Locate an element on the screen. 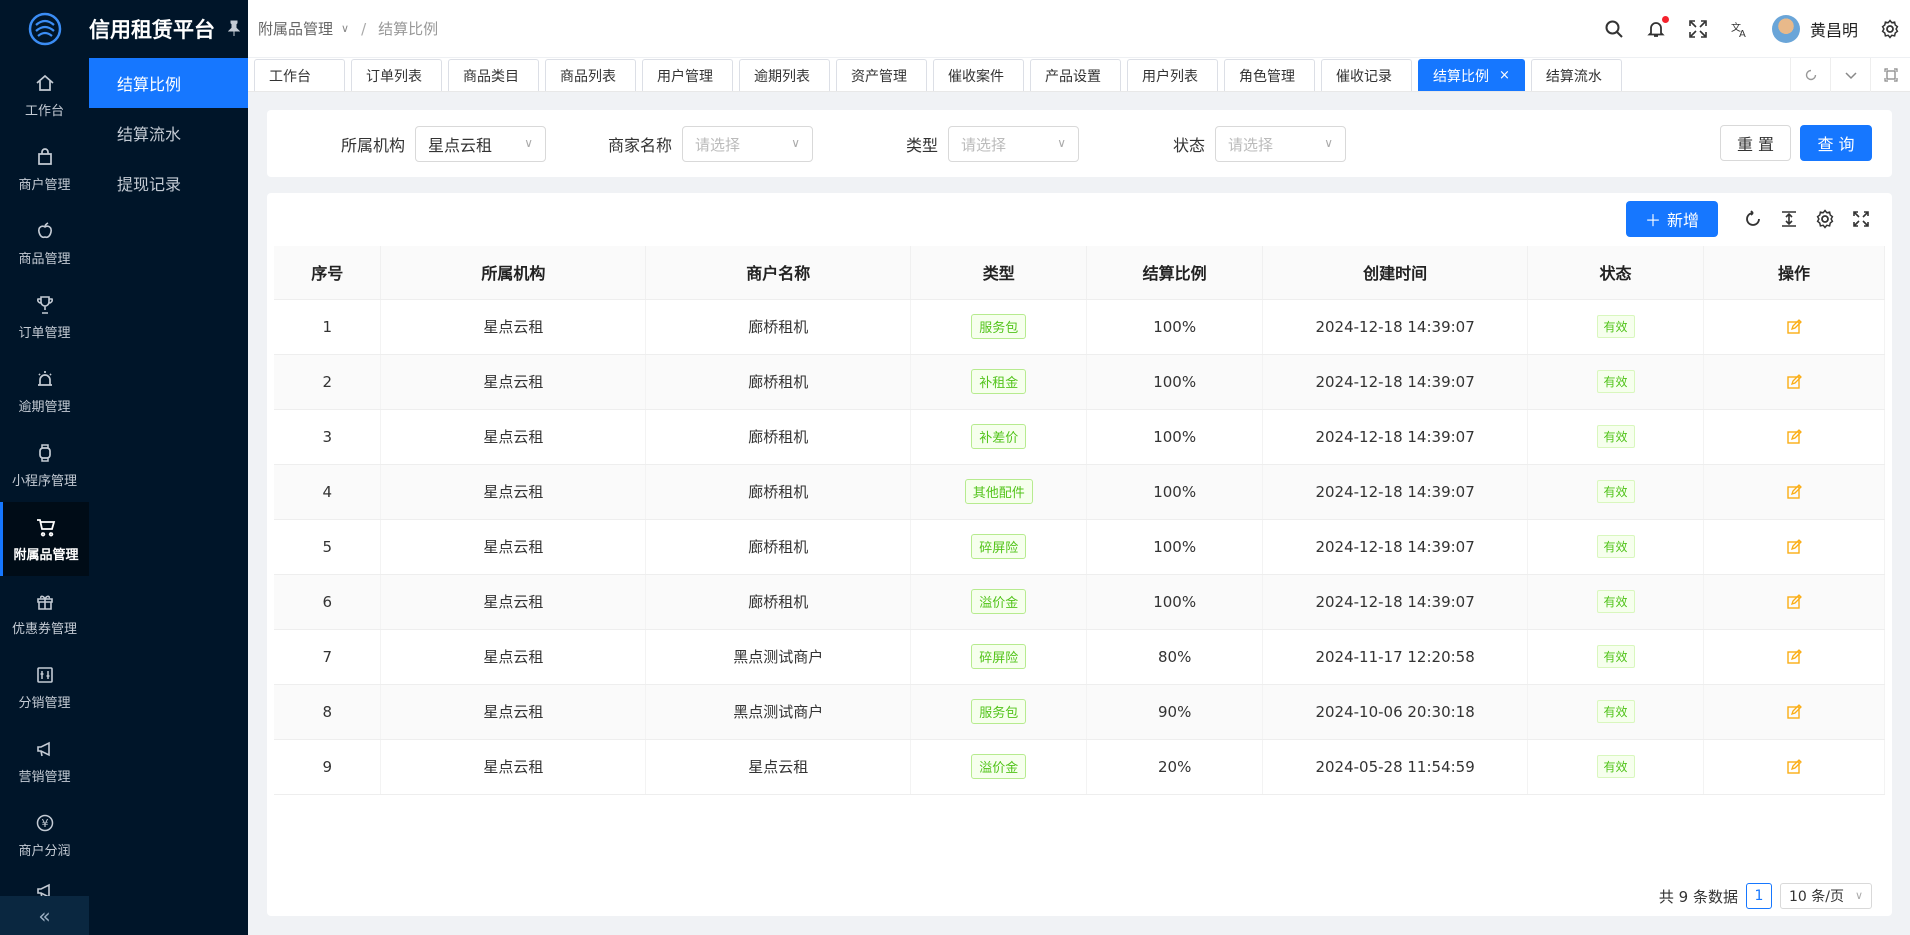 The width and height of the screenshot is (1910, 935). close-icon: × is located at coordinates (1504, 75).